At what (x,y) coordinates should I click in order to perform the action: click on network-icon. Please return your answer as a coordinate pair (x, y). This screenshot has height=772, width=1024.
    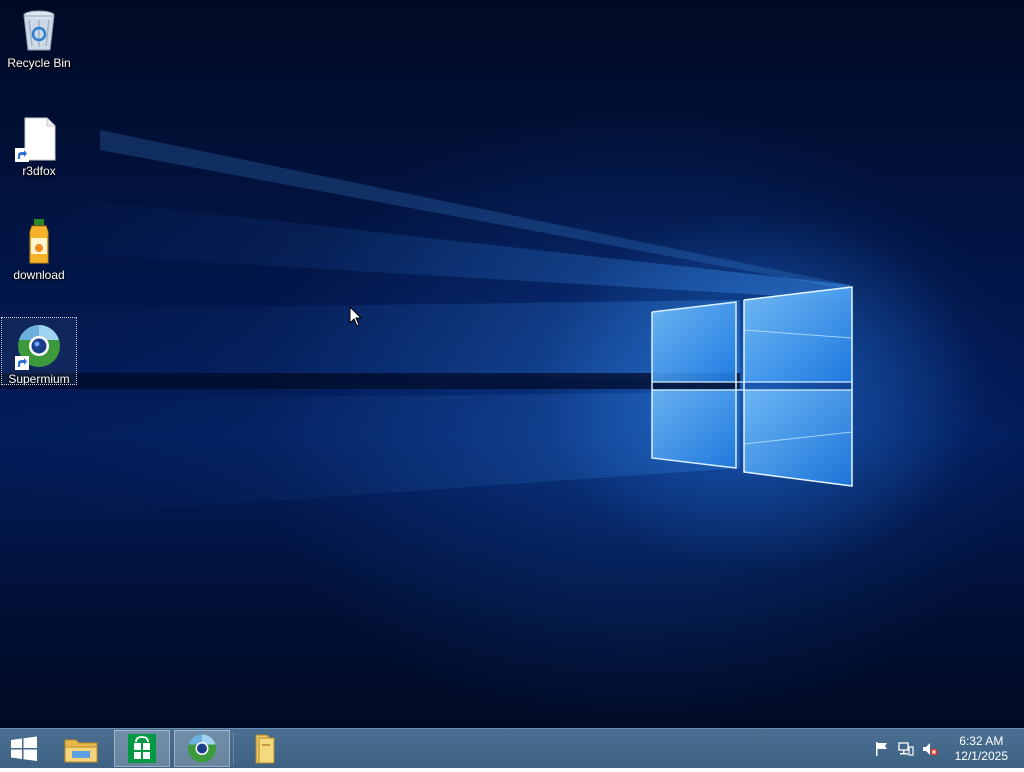
    Looking at the image, I should click on (906, 749).